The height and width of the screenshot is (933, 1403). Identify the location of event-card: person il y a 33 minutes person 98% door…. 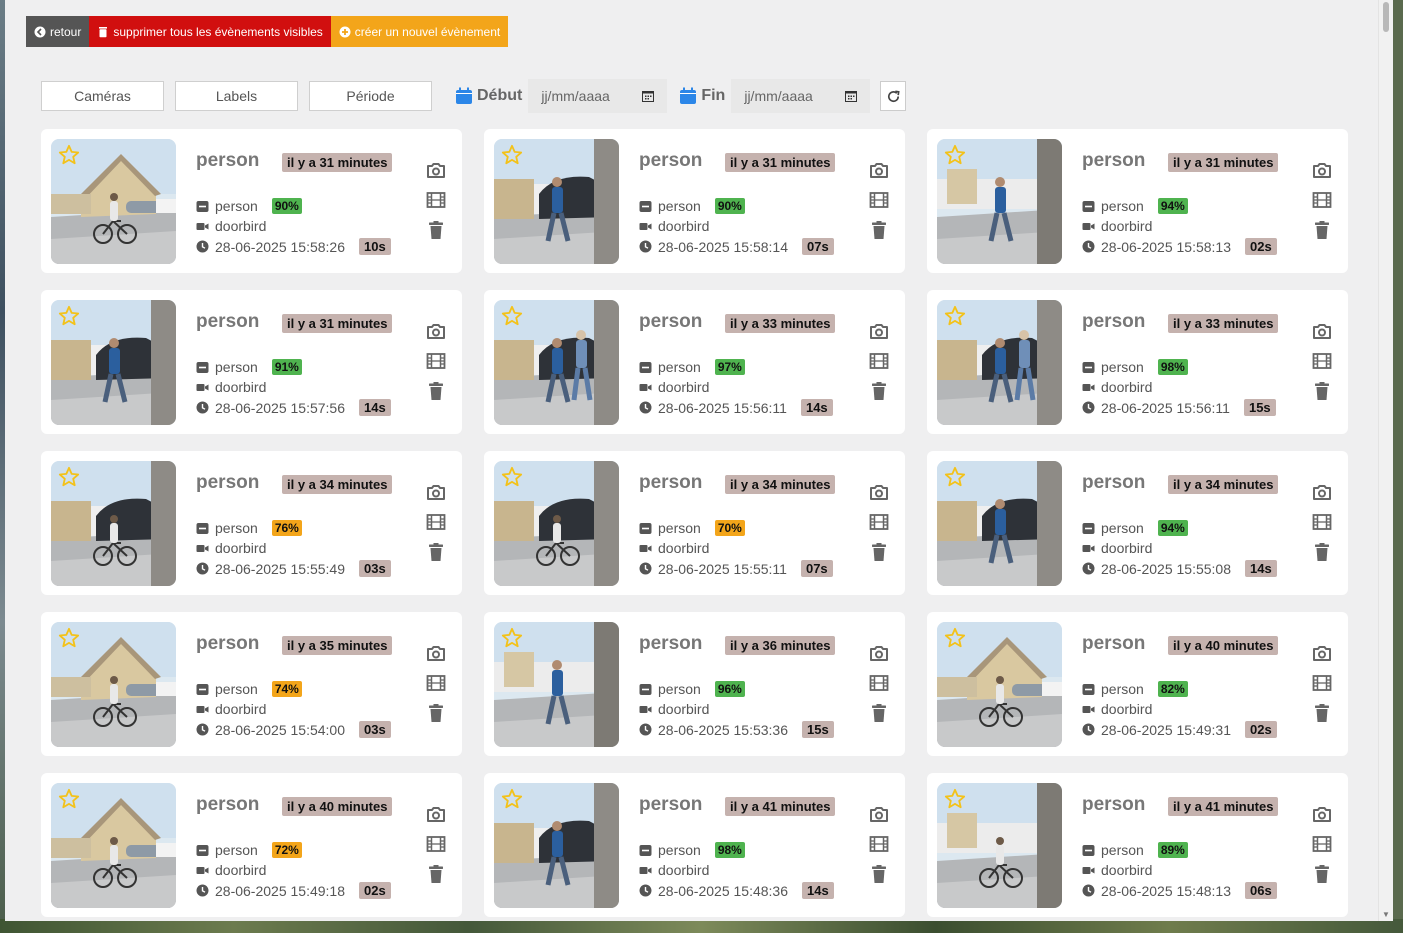
(1137, 362).